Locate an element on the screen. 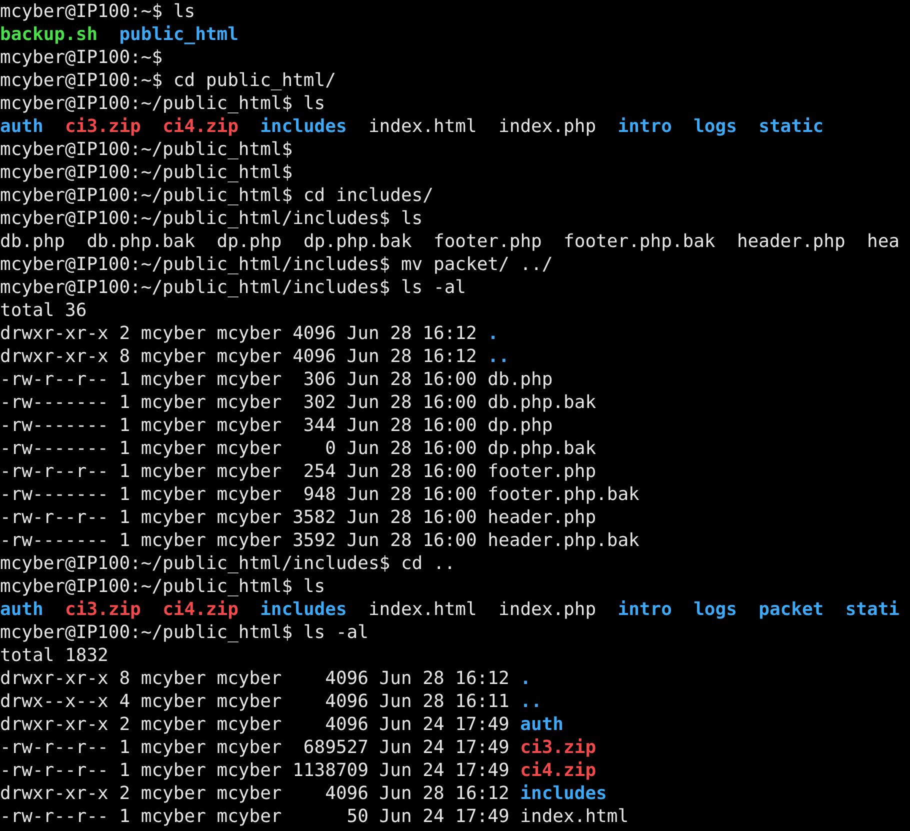 The width and height of the screenshot is (910, 831). terminal-text: mcyber@IP100:~$ cd public_html/ is located at coordinates (168, 80).